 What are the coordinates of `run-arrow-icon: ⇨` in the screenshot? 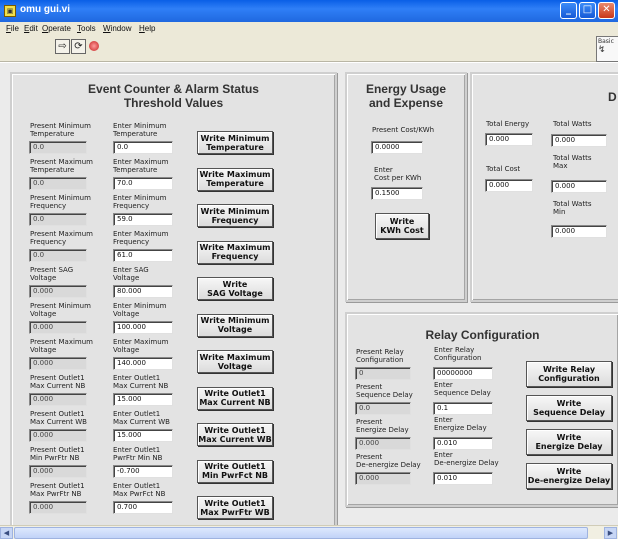 It's located at (62, 46).